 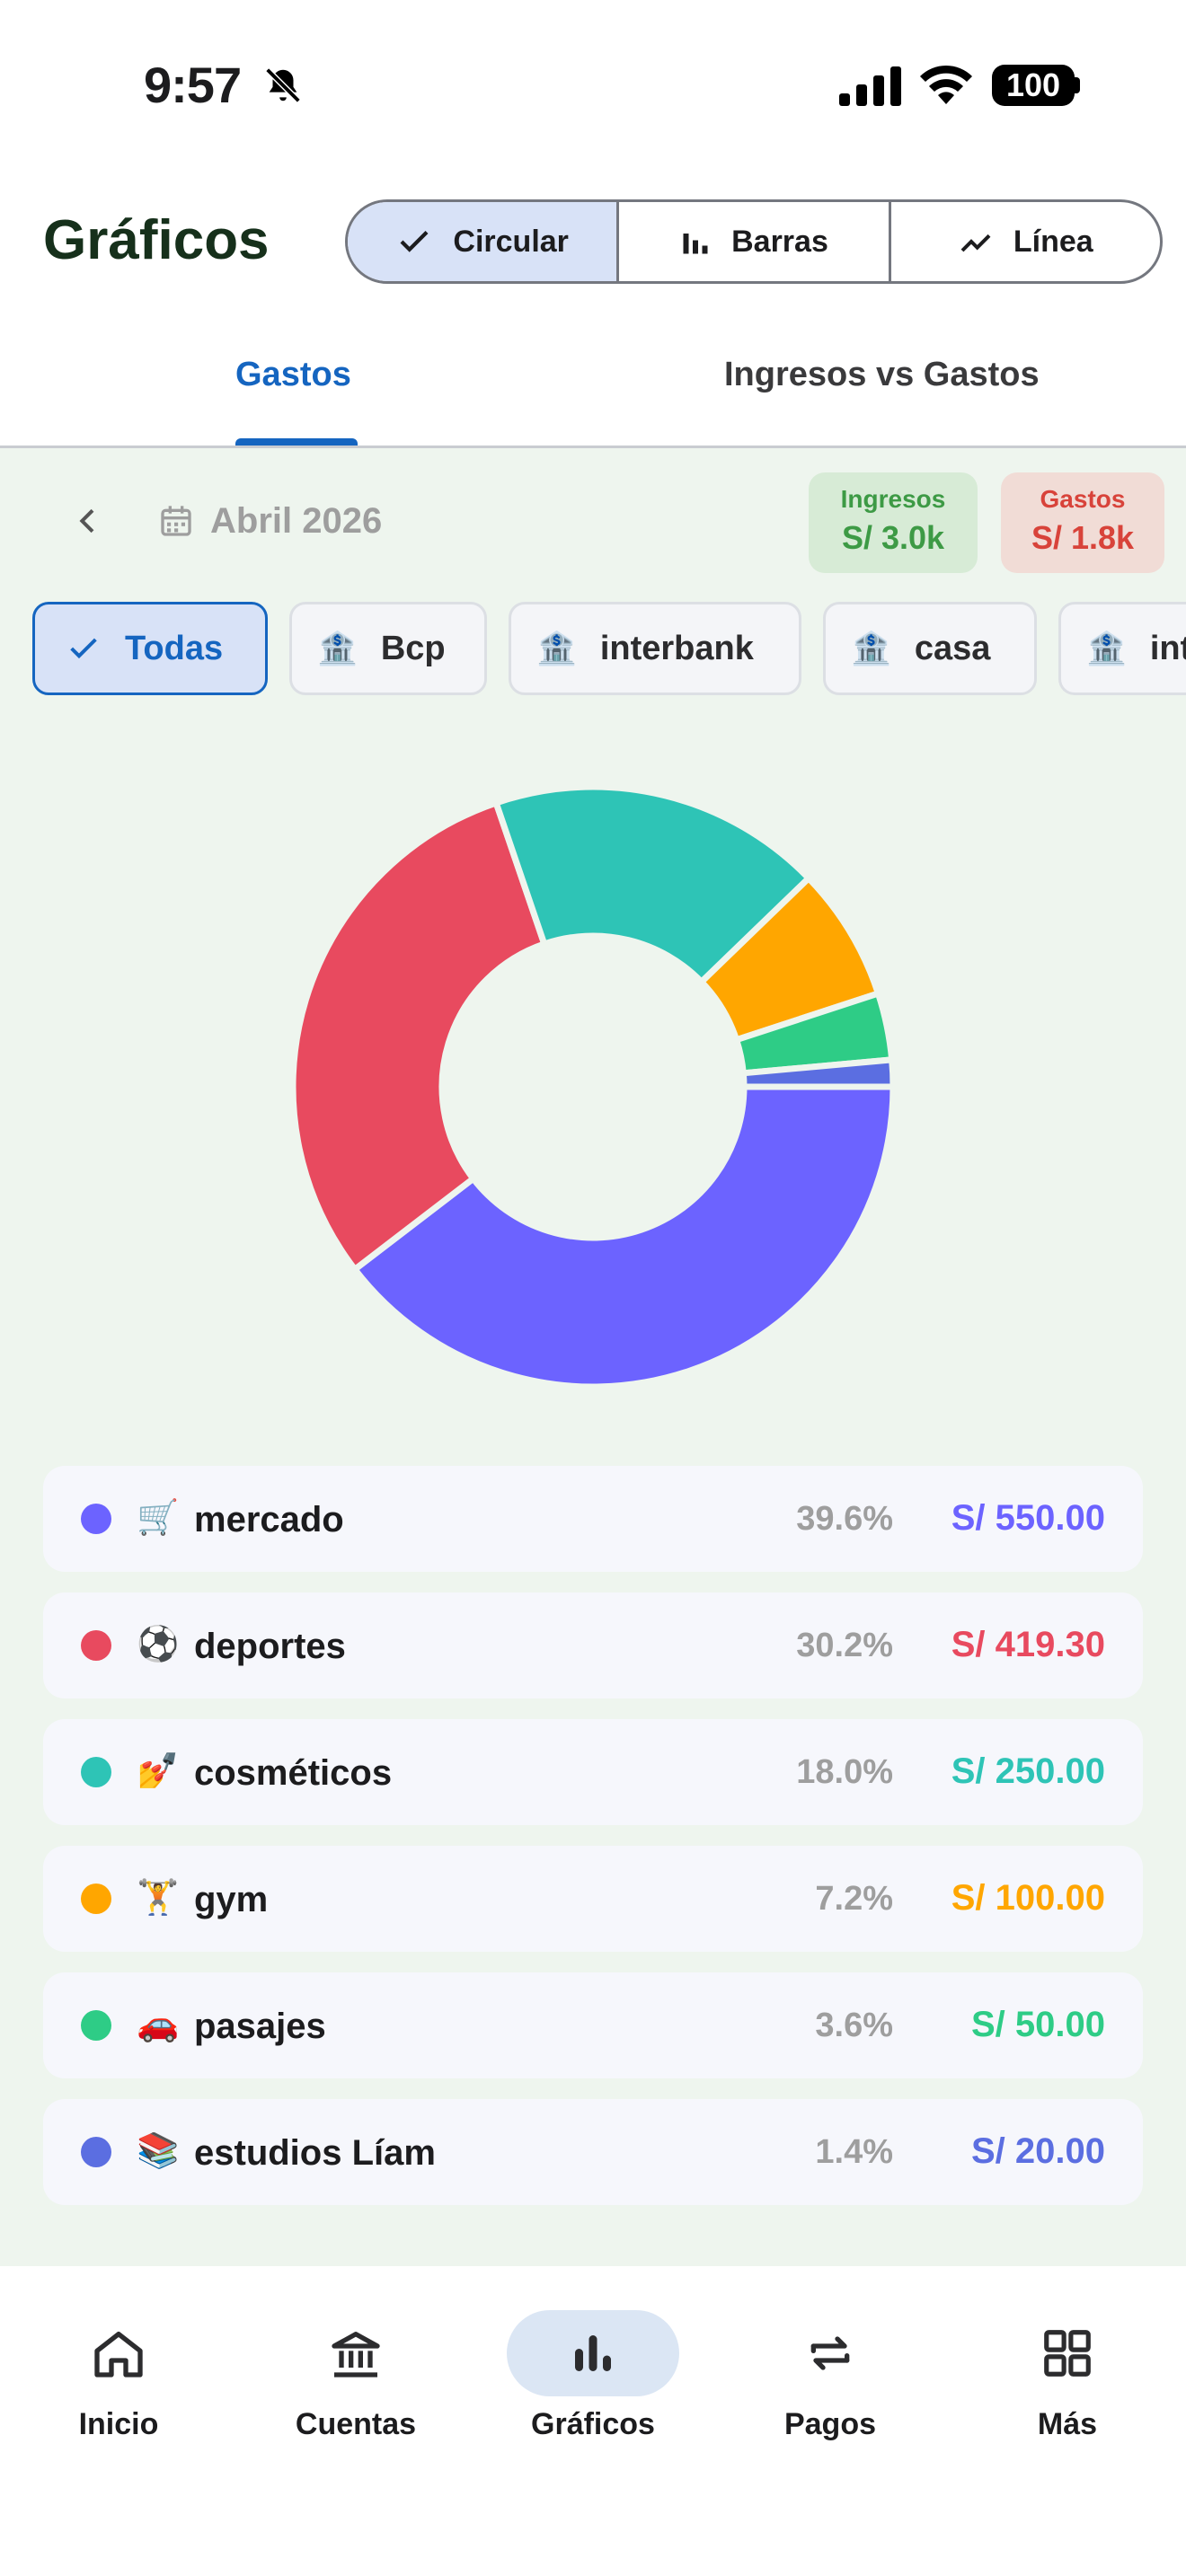 What do you see at coordinates (158, 1644) in the screenshot?
I see `category-emoji-icon: ⚽` at bounding box center [158, 1644].